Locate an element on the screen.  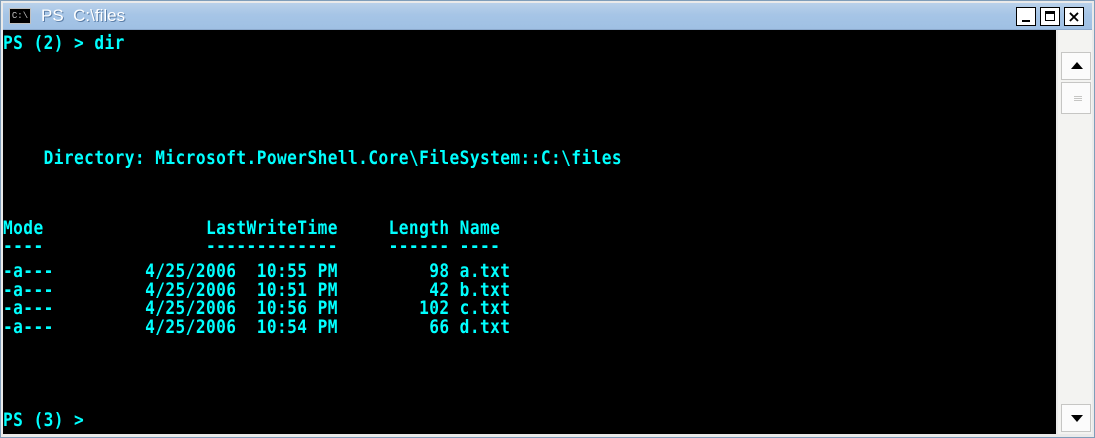
scroll-up-button is located at coordinates (1076, 66).